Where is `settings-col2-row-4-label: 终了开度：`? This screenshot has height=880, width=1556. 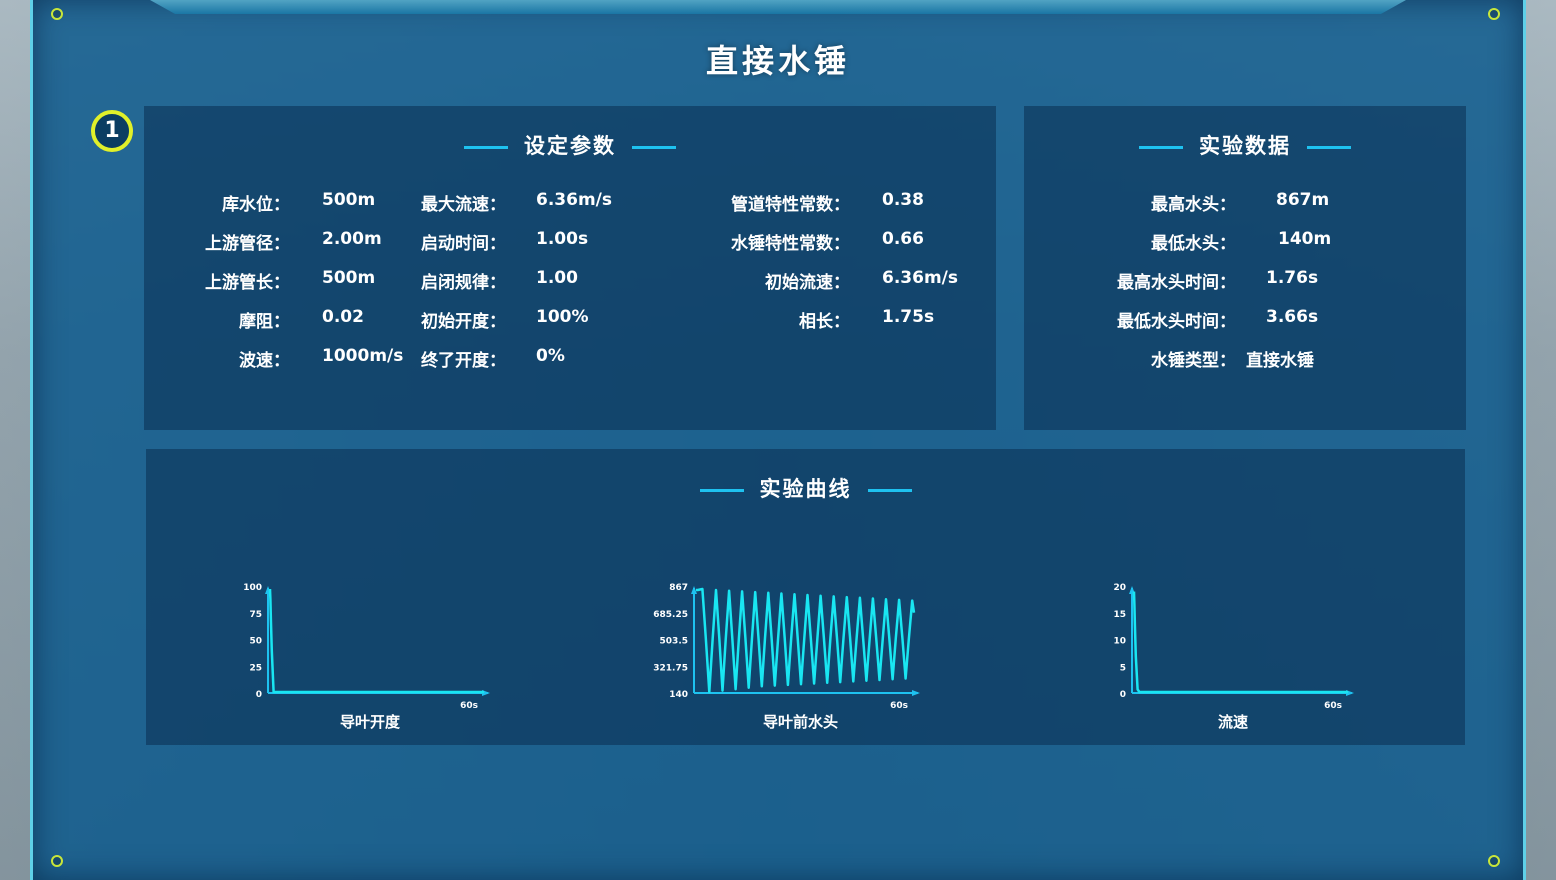
settings-col2-row-4-label: 终了开度： is located at coordinates (463, 361).